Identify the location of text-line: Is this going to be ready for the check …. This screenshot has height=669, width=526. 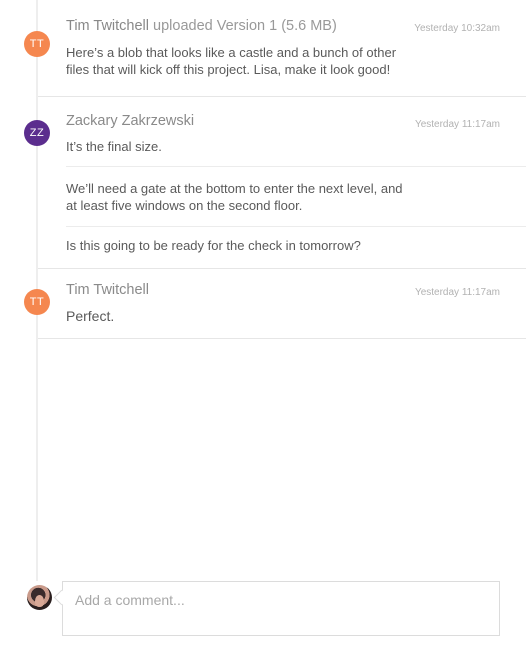
(213, 245).